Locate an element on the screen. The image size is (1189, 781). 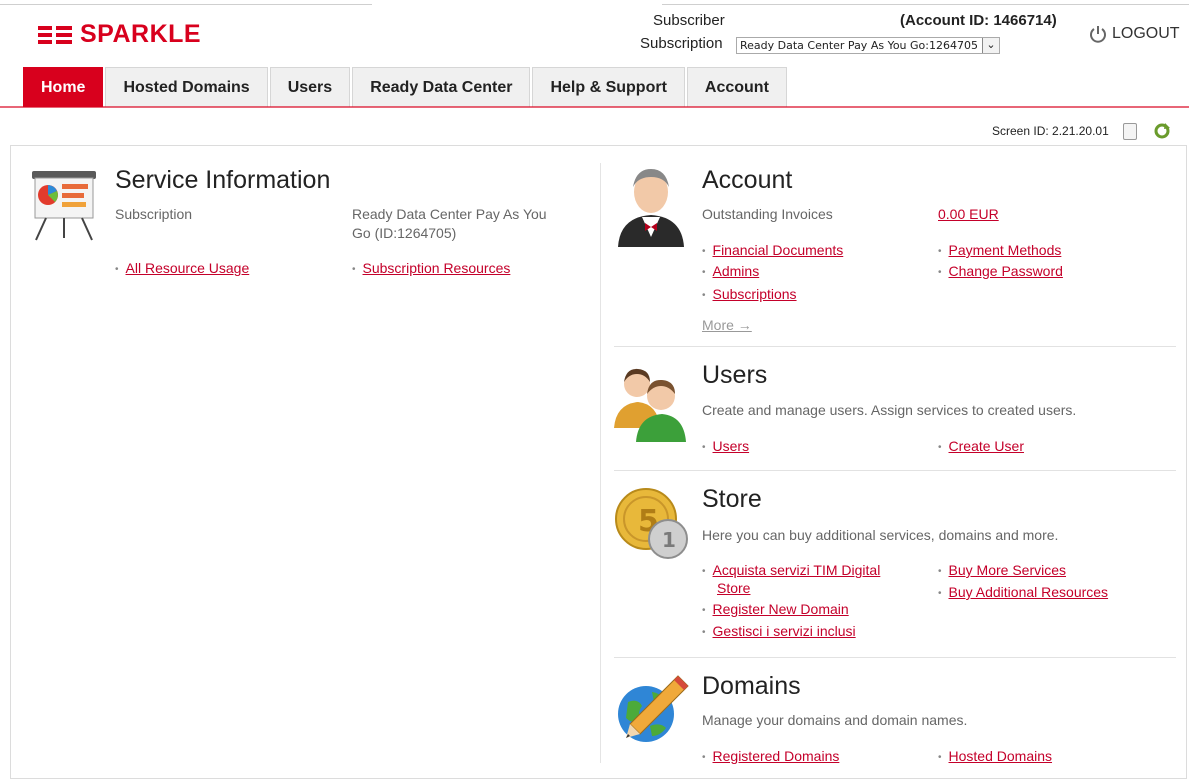
create-user-link: Create User is located at coordinates (981, 446).